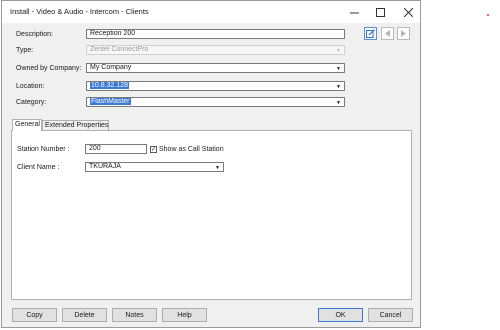 This screenshot has height=330, width=500. I want to click on edit-button, so click(370, 33).